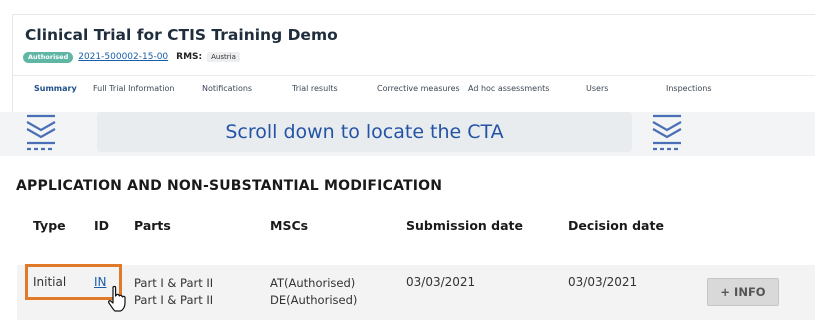 The height and width of the screenshot is (320, 815). I want to click on trial-title: Clinical Trial for CTIS Training Demo, so click(181, 35).